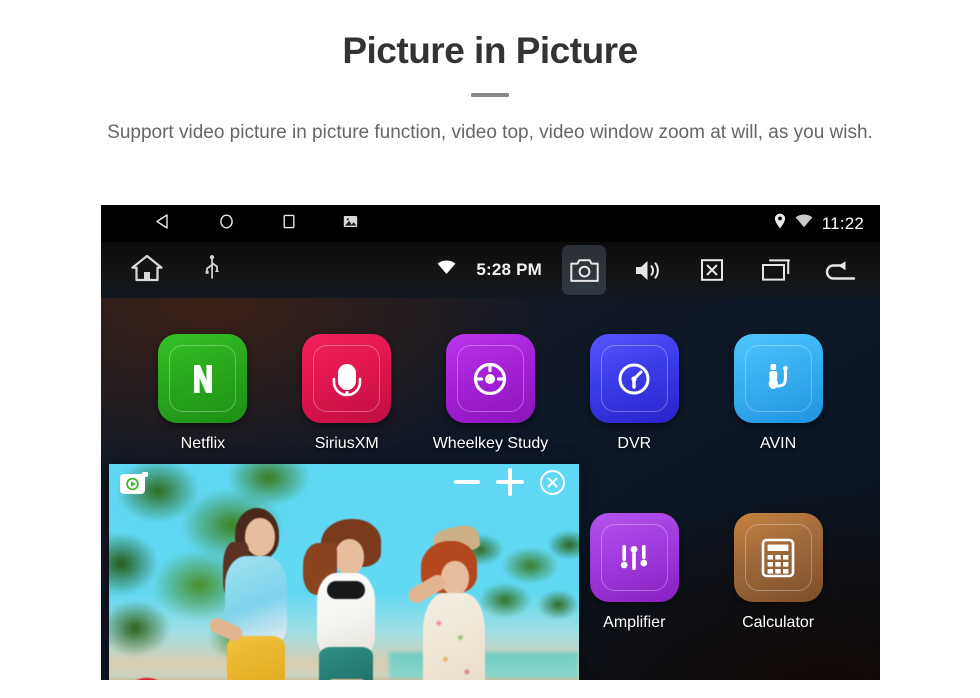  I want to click on app-item-avin: AVIN, so click(778, 405).